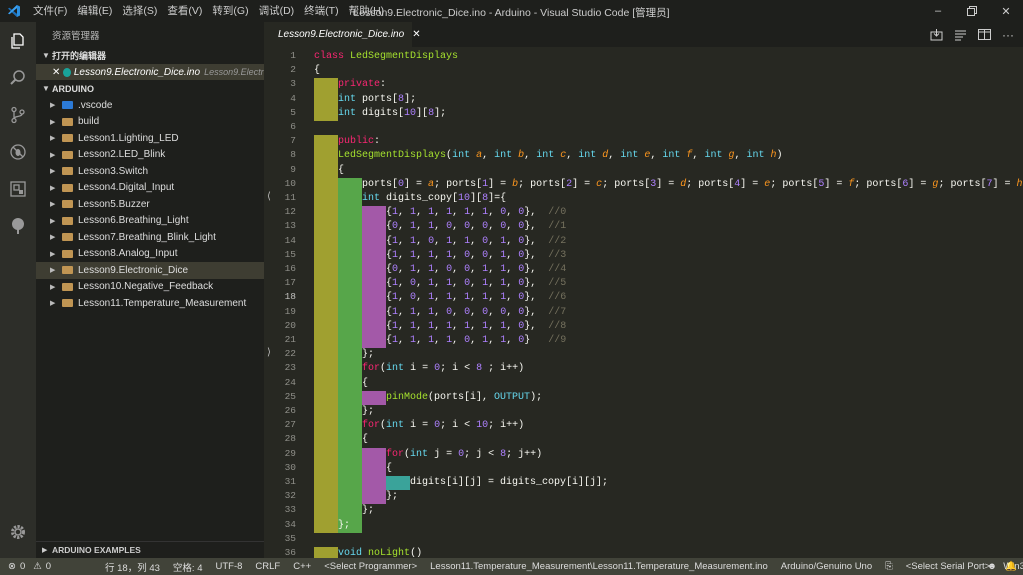 The image size is (1023, 575). I want to click on port-select: <Select Serial Port>, so click(948, 566).